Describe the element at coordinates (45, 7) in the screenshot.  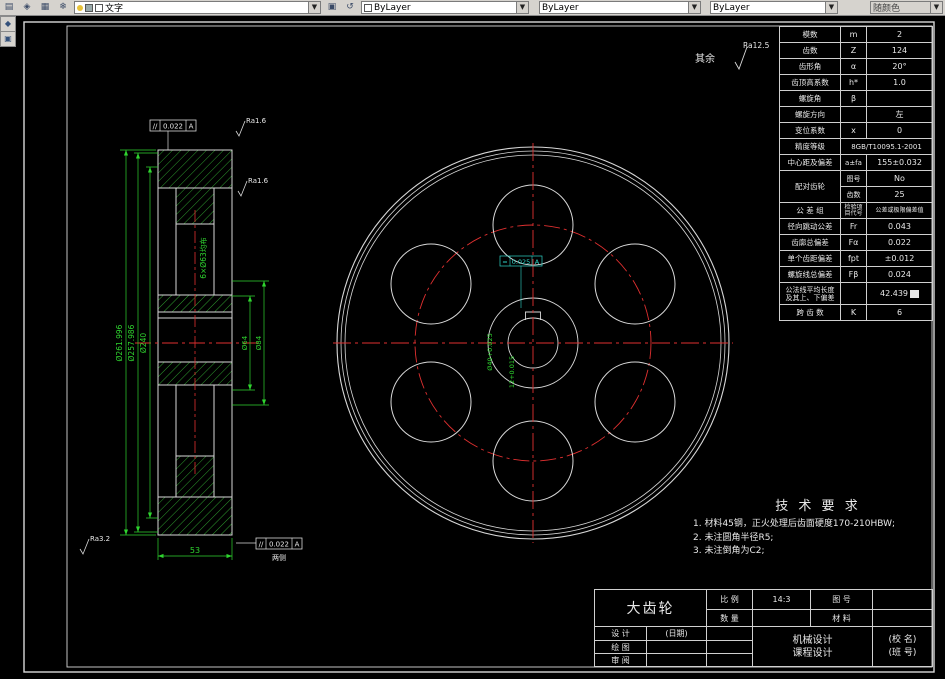
I see `layer-states-icon: ▦` at that location.